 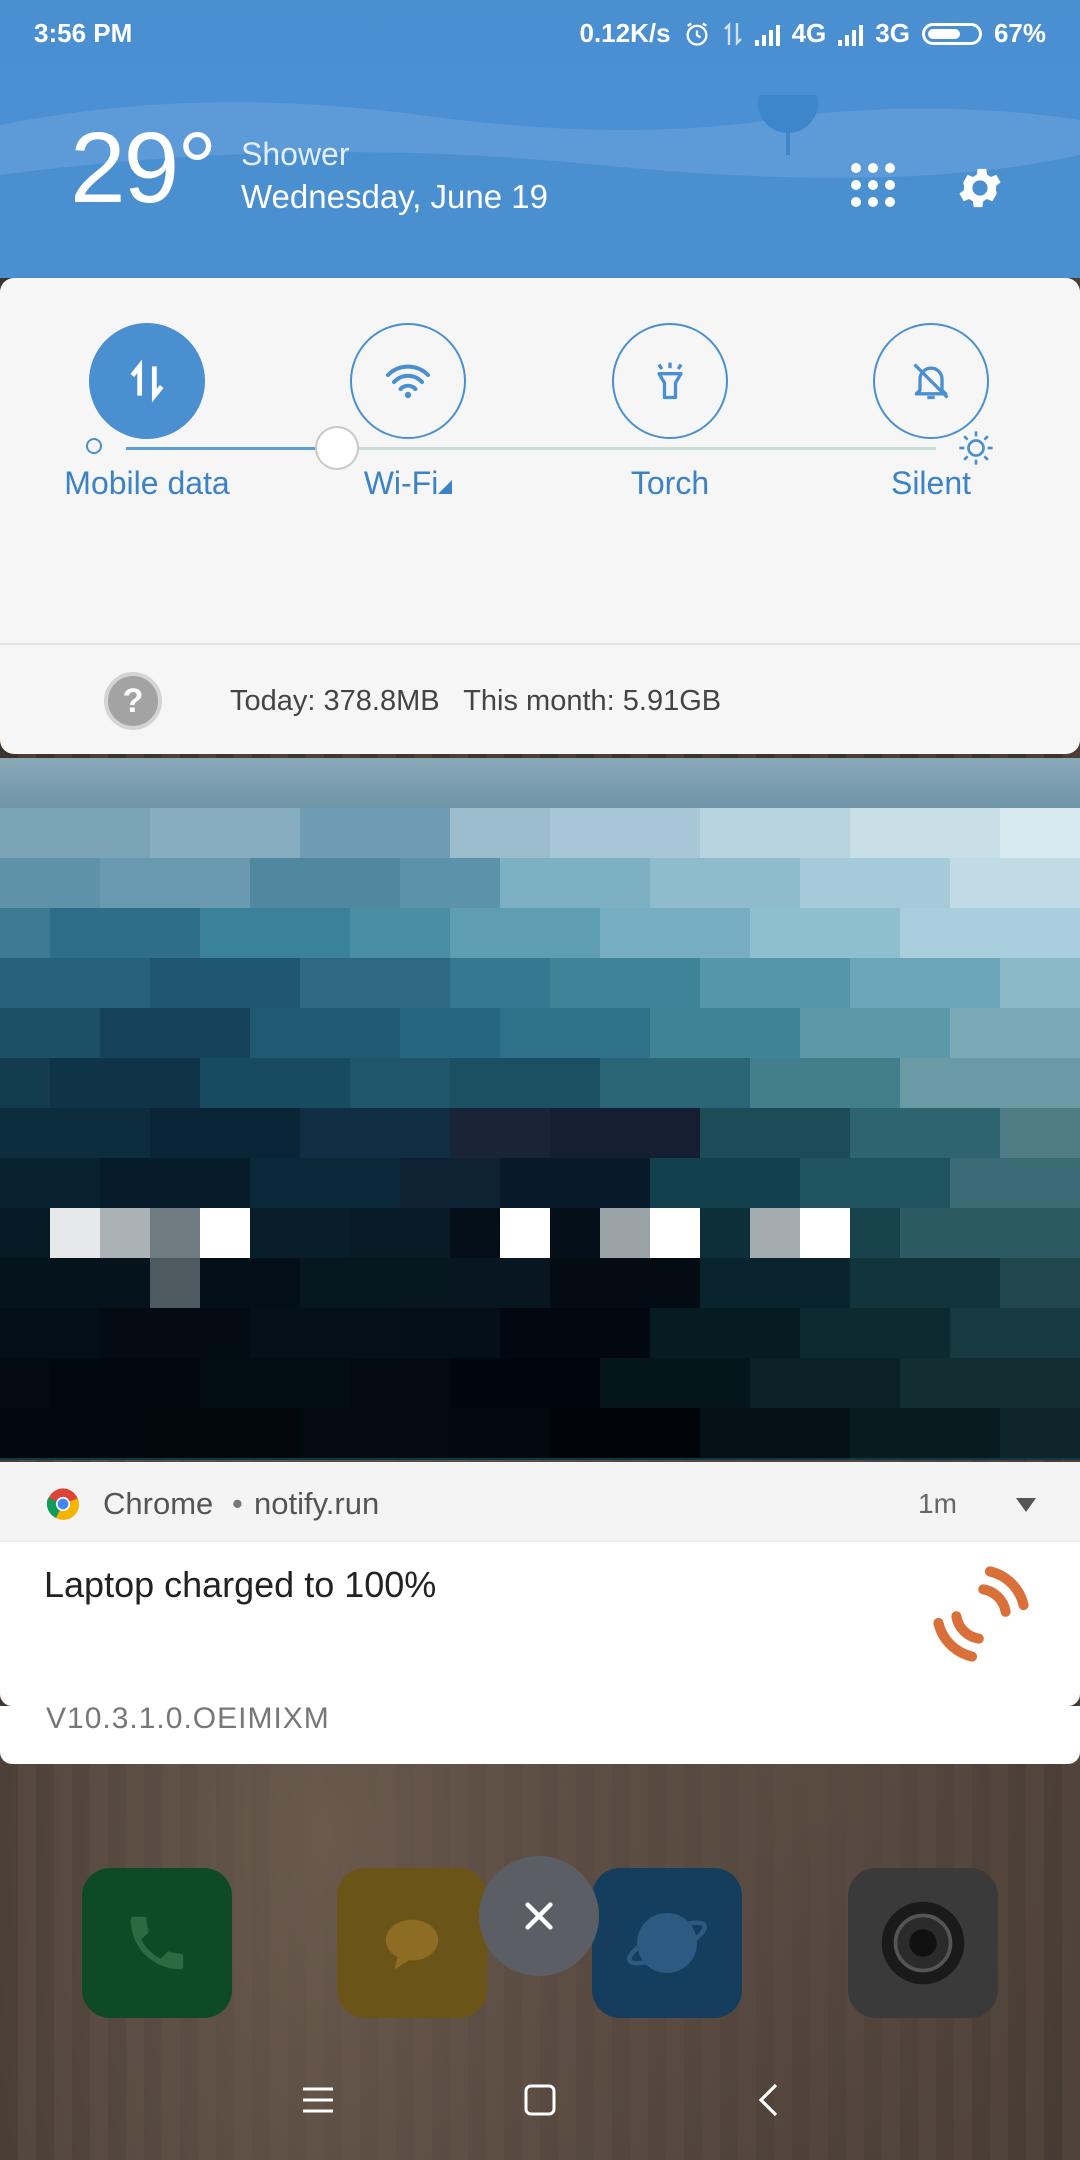 I want to click on background-notification: V10.3.1.0.OEIMIXM, so click(x=540, y=1733).